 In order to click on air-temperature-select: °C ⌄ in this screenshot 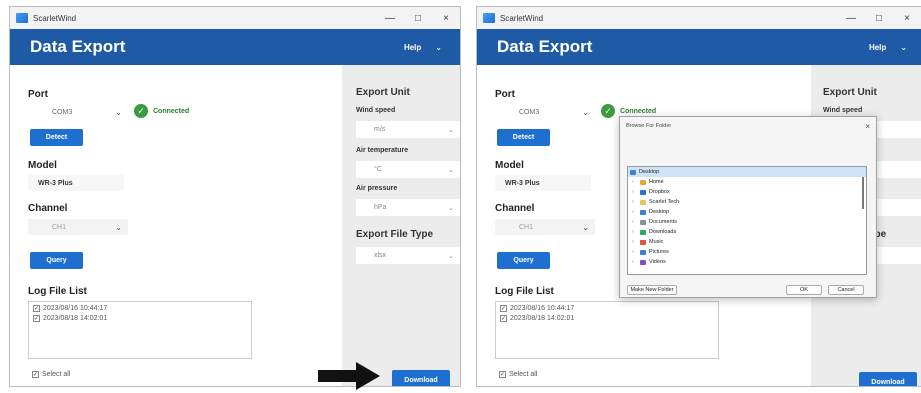, I will do `click(408, 169)`.